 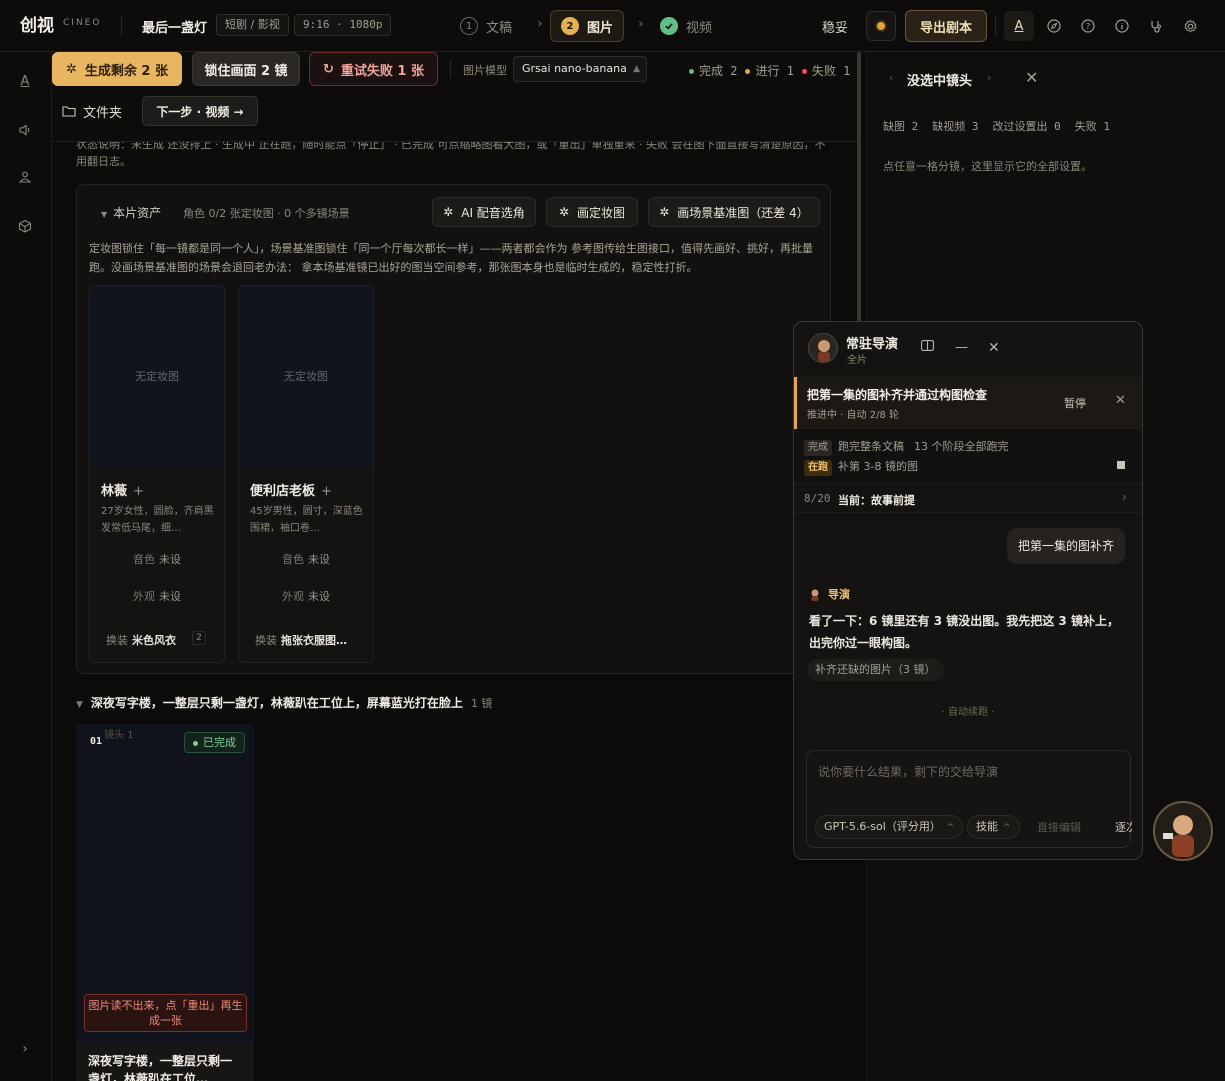 I want to click on app-logo-sub: CINEO, so click(x=82, y=23).